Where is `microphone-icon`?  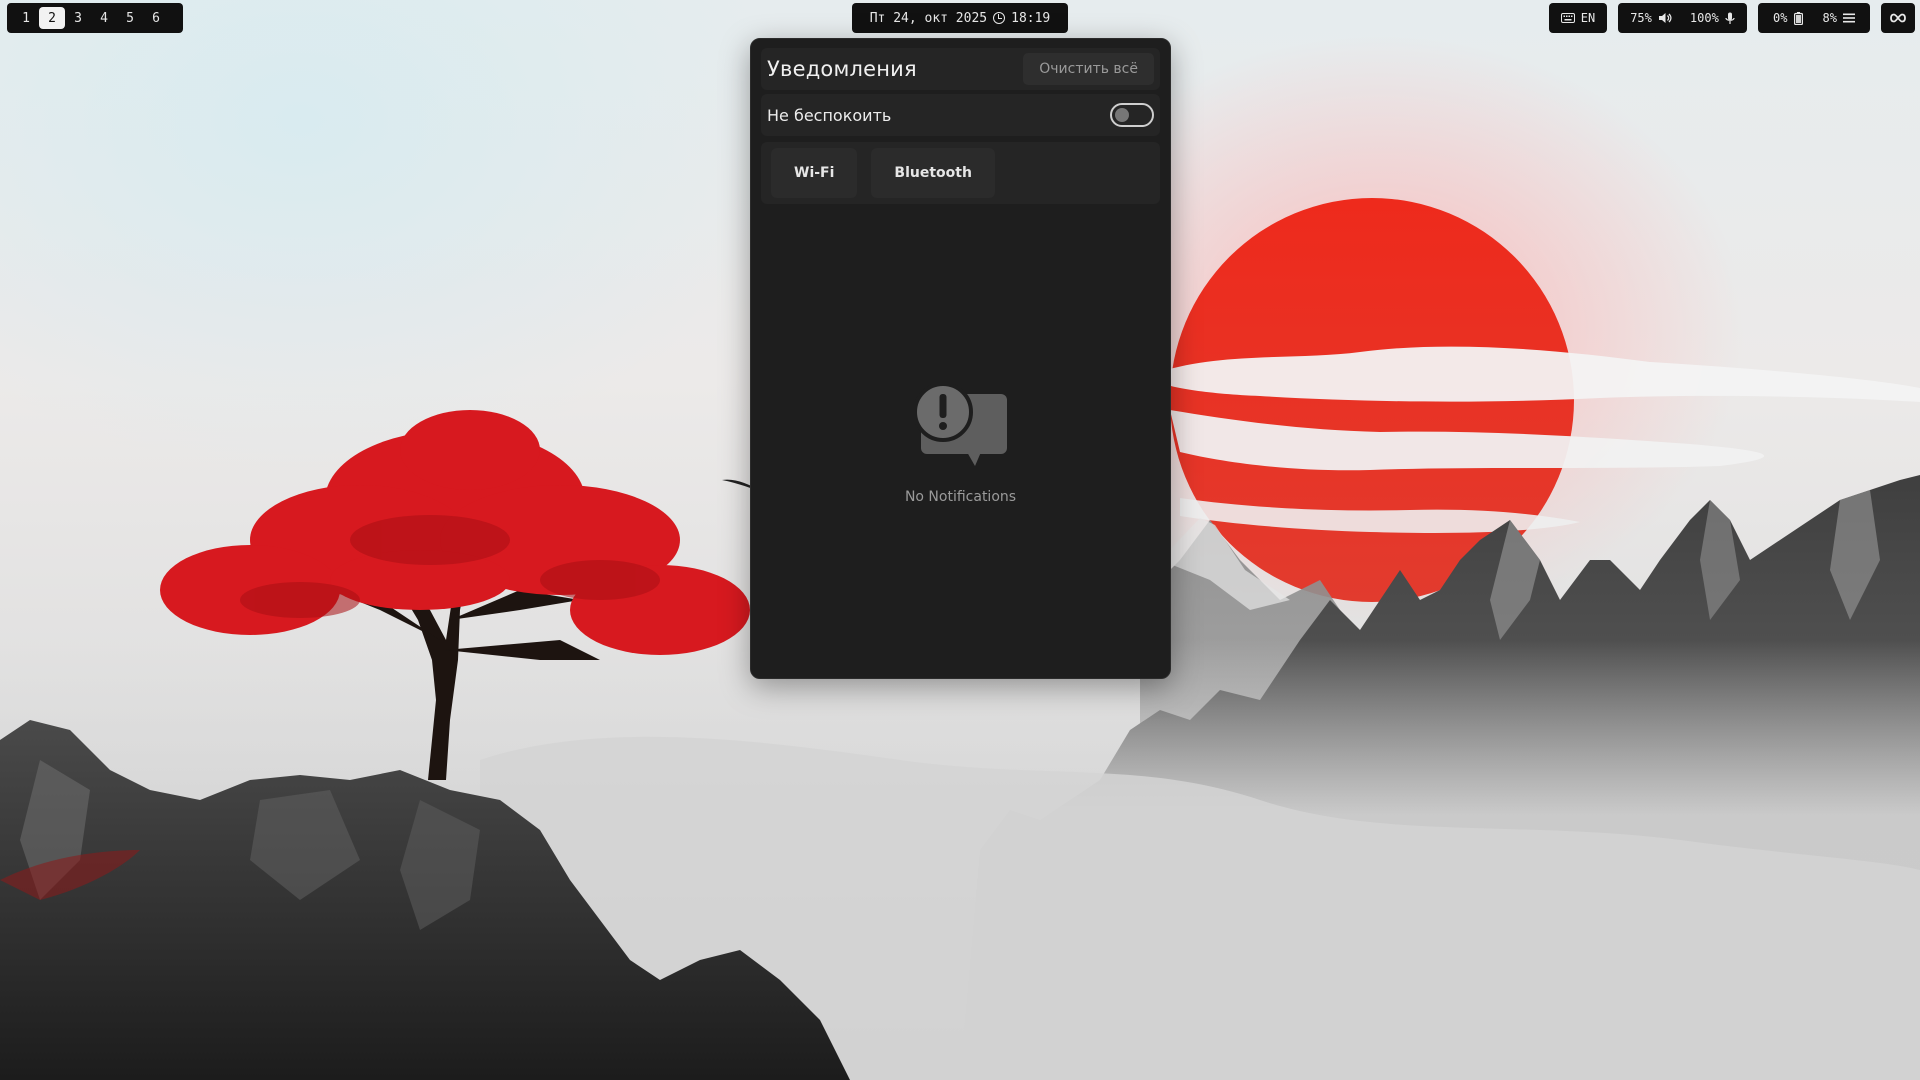
microphone-icon is located at coordinates (1730, 18).